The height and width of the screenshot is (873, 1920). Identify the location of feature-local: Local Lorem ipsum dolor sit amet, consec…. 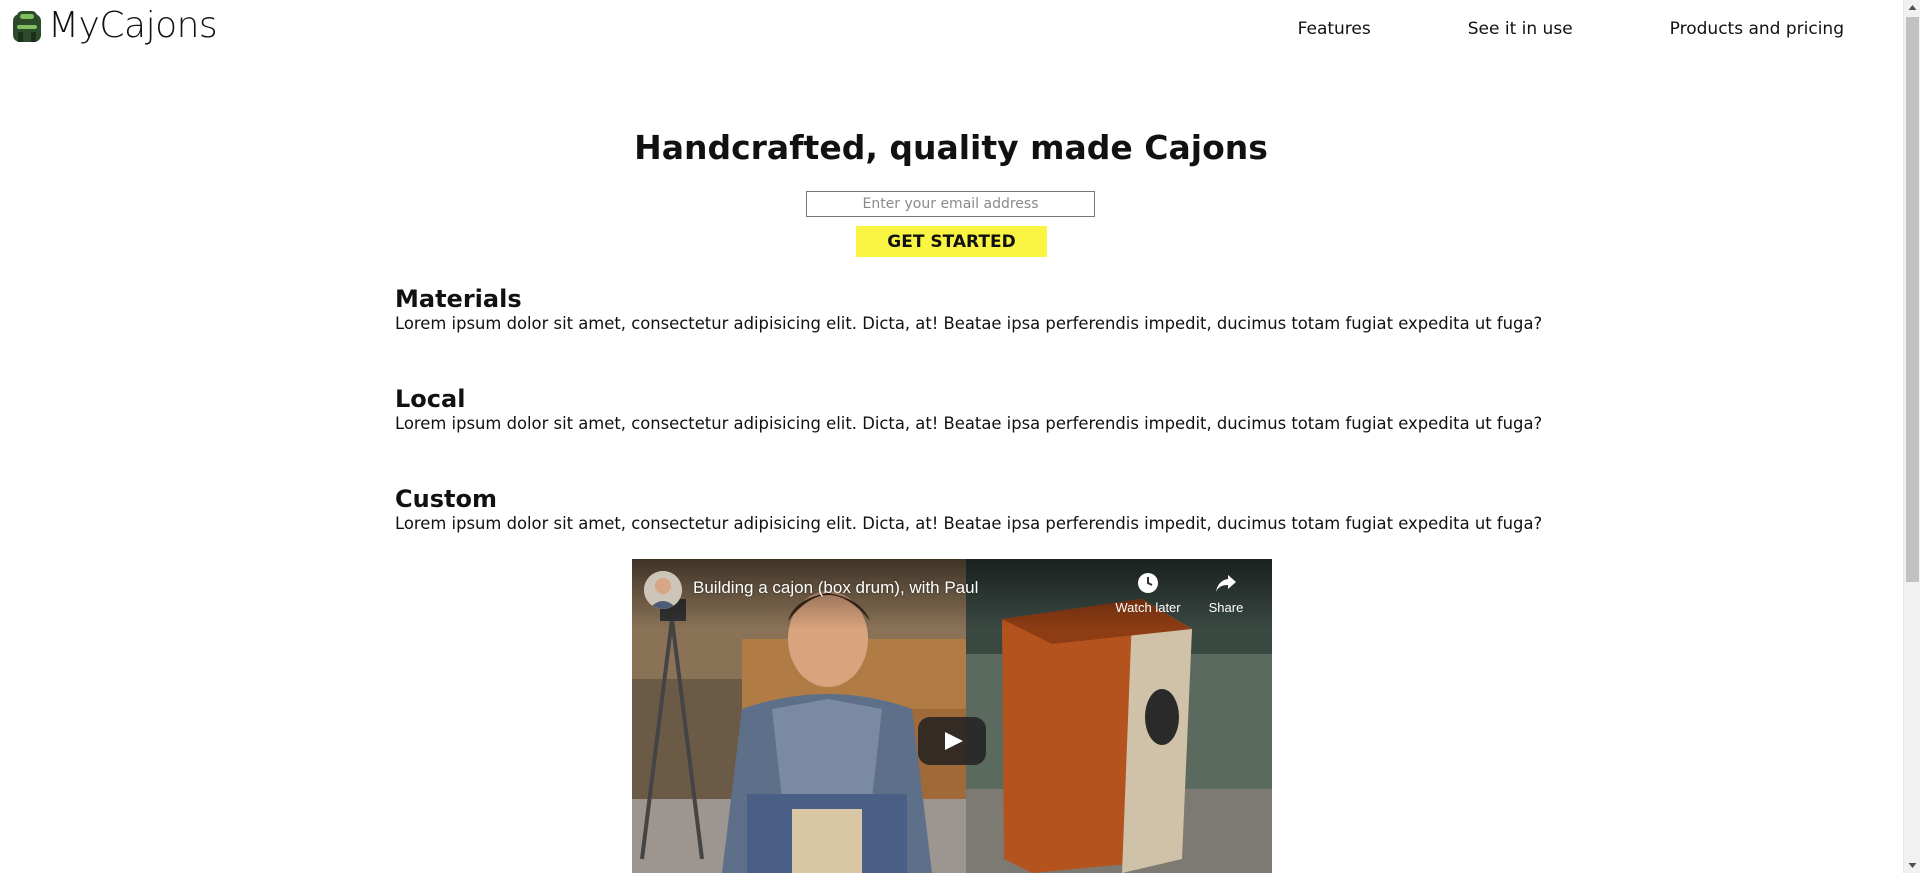
(969, 410).